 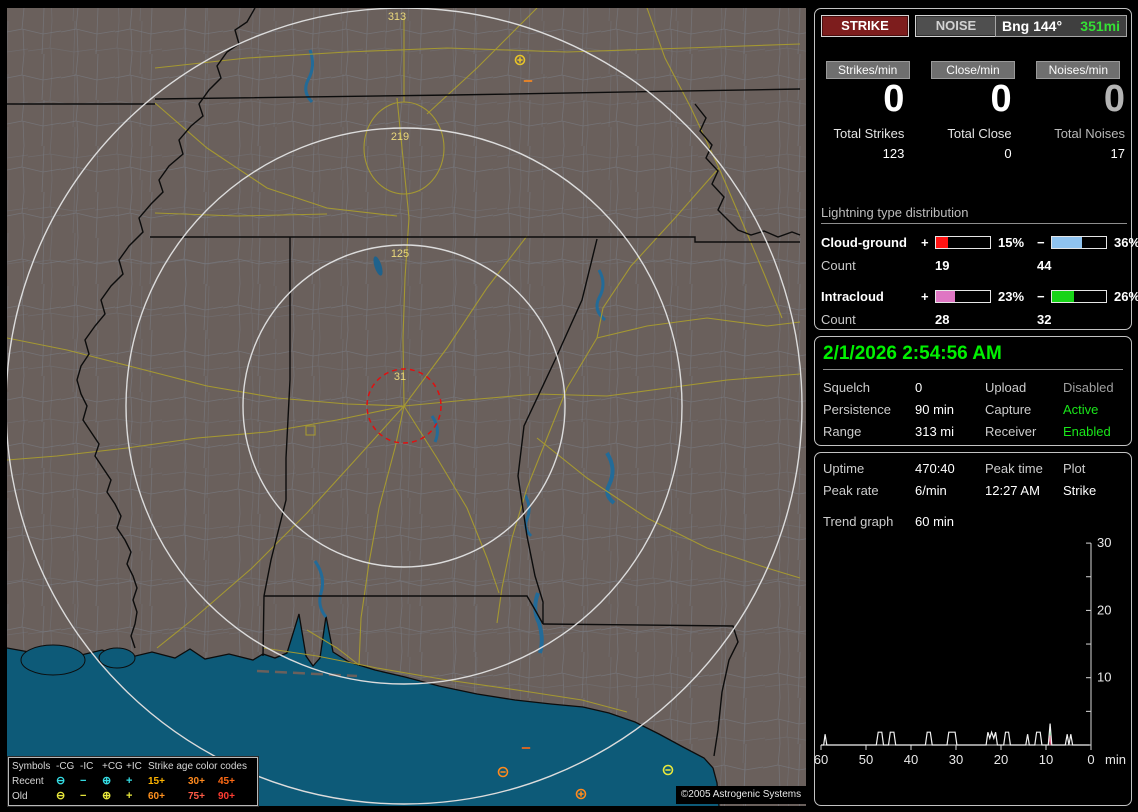 I want to click on svg-text: min, so click(x=1115, y=759).